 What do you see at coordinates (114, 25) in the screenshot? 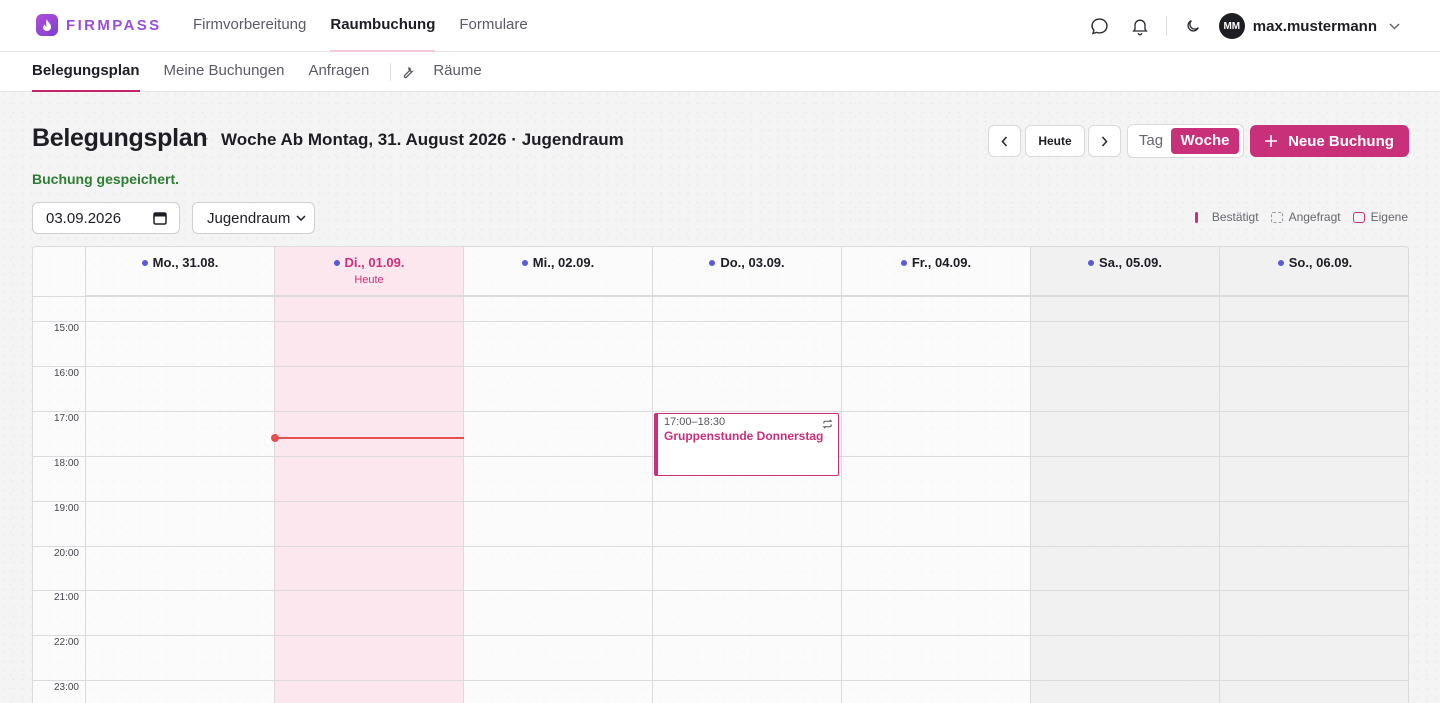
I see `logo-text: FIRMPASS` at bounding box center [114, 25].